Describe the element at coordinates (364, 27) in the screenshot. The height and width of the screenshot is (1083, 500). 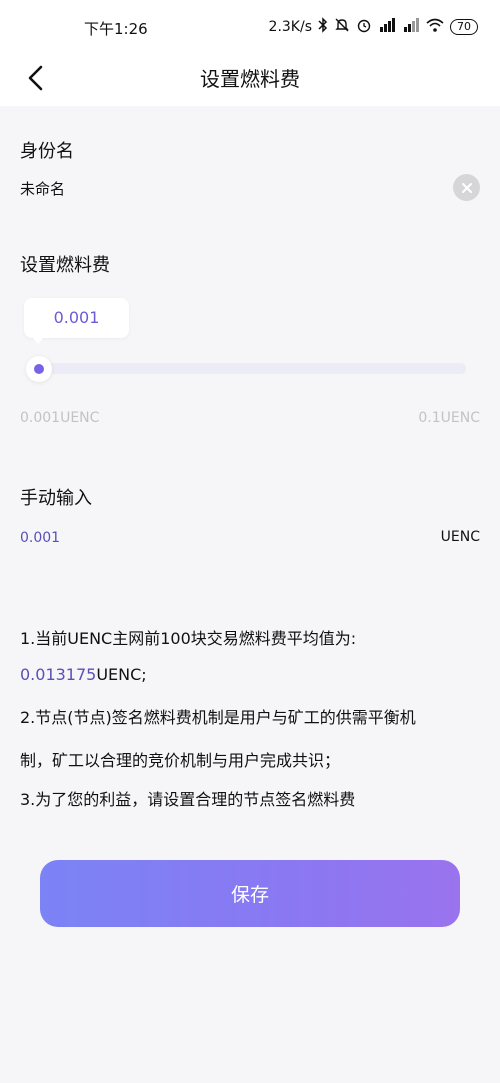
I see `alarm-icon` at that location.